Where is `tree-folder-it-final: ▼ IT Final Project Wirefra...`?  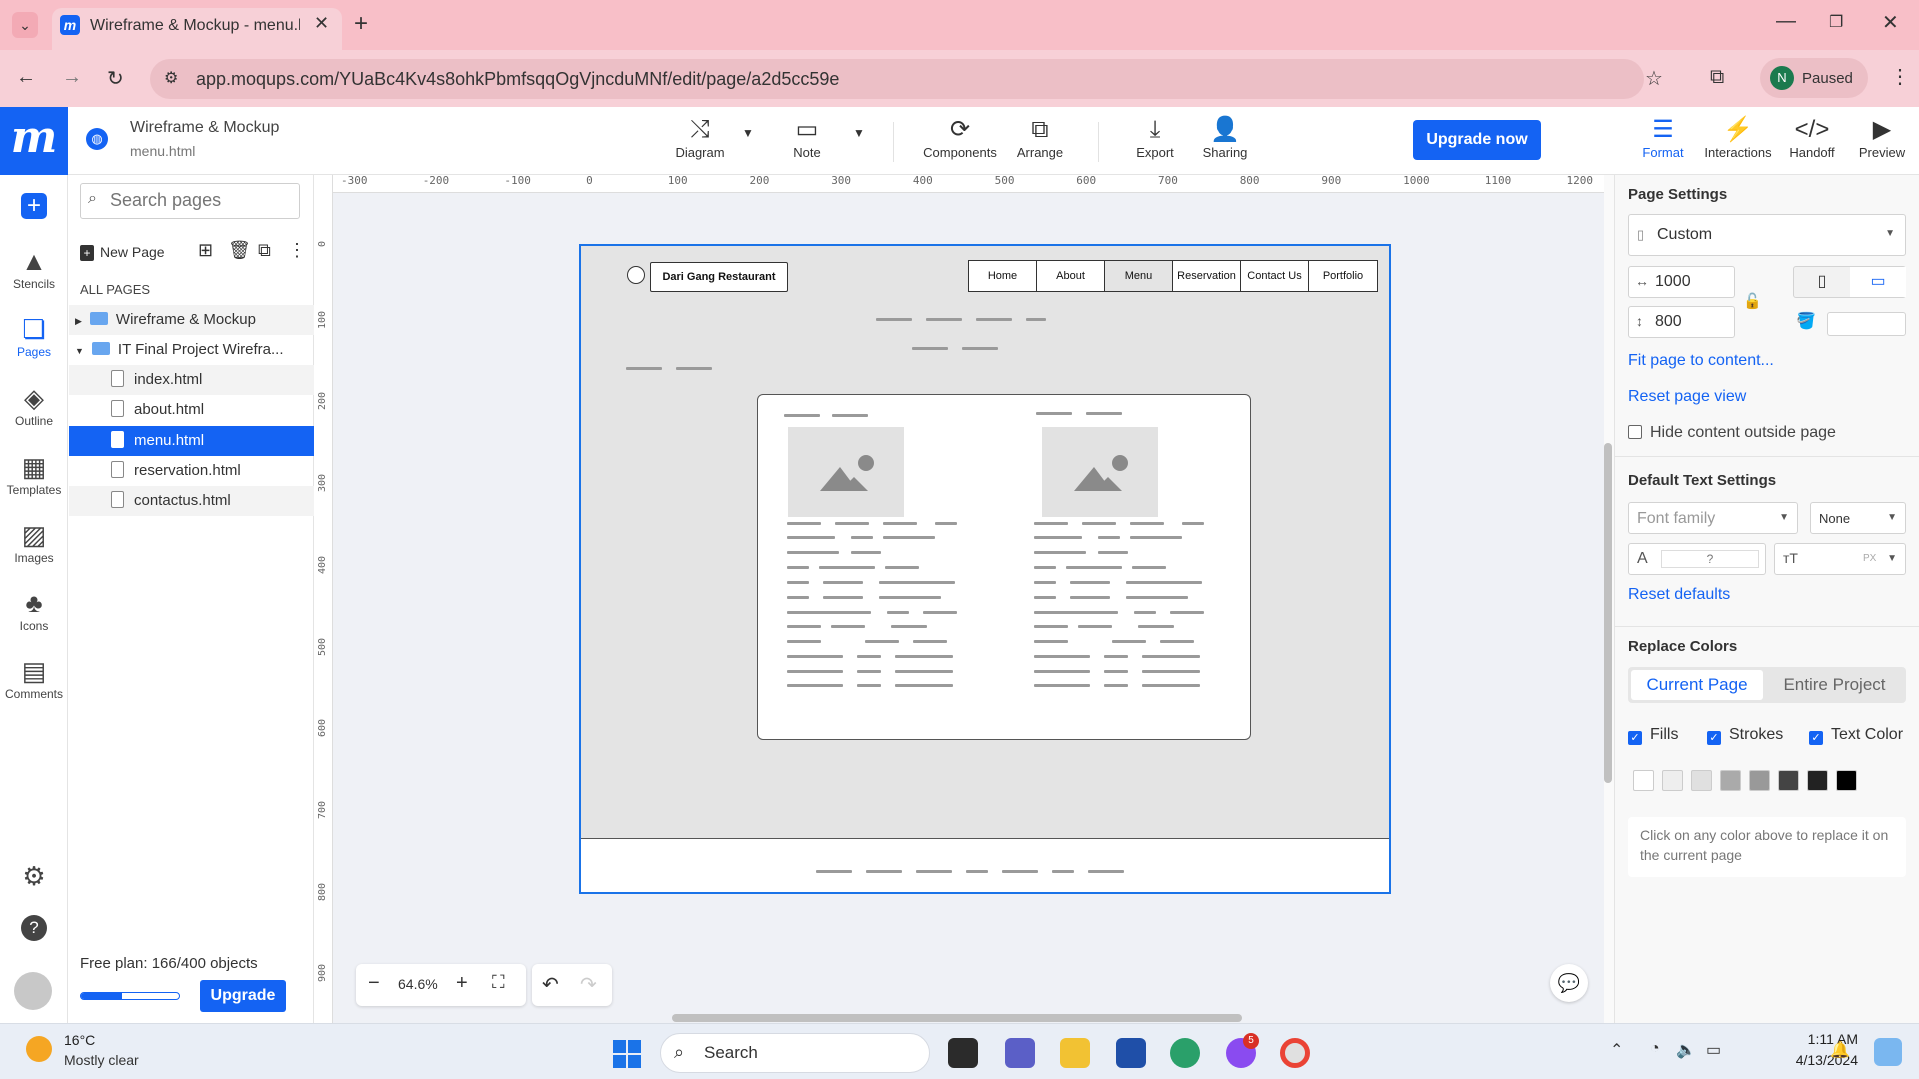
tree-folder-it-final: ▼ IT Final Project Wirefra... is located at coordinates (191, 350).